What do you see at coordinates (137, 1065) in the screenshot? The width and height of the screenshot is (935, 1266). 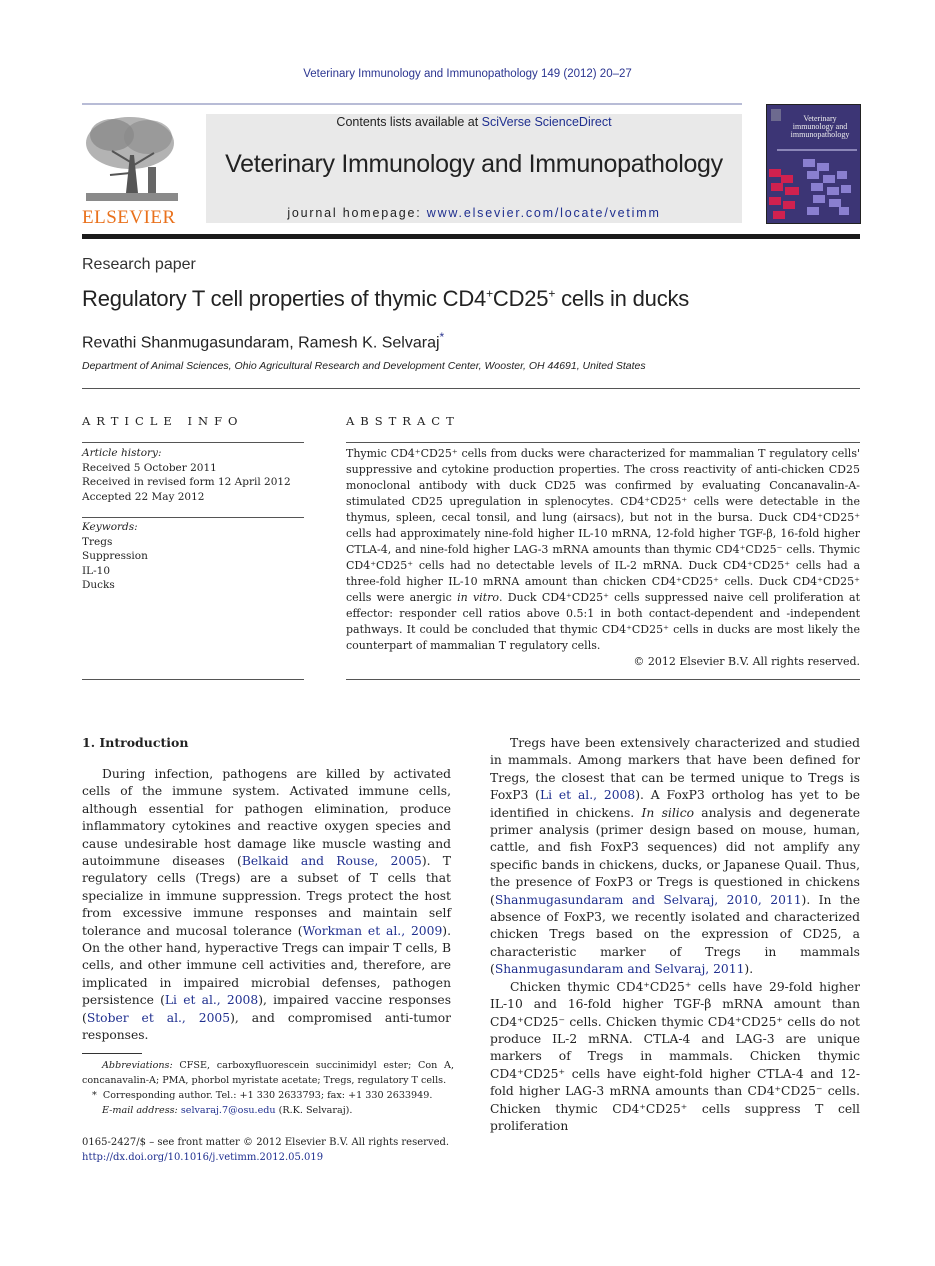 I see `abbreviations-label: Abbreviations:` at bounding box center [137, 1065].